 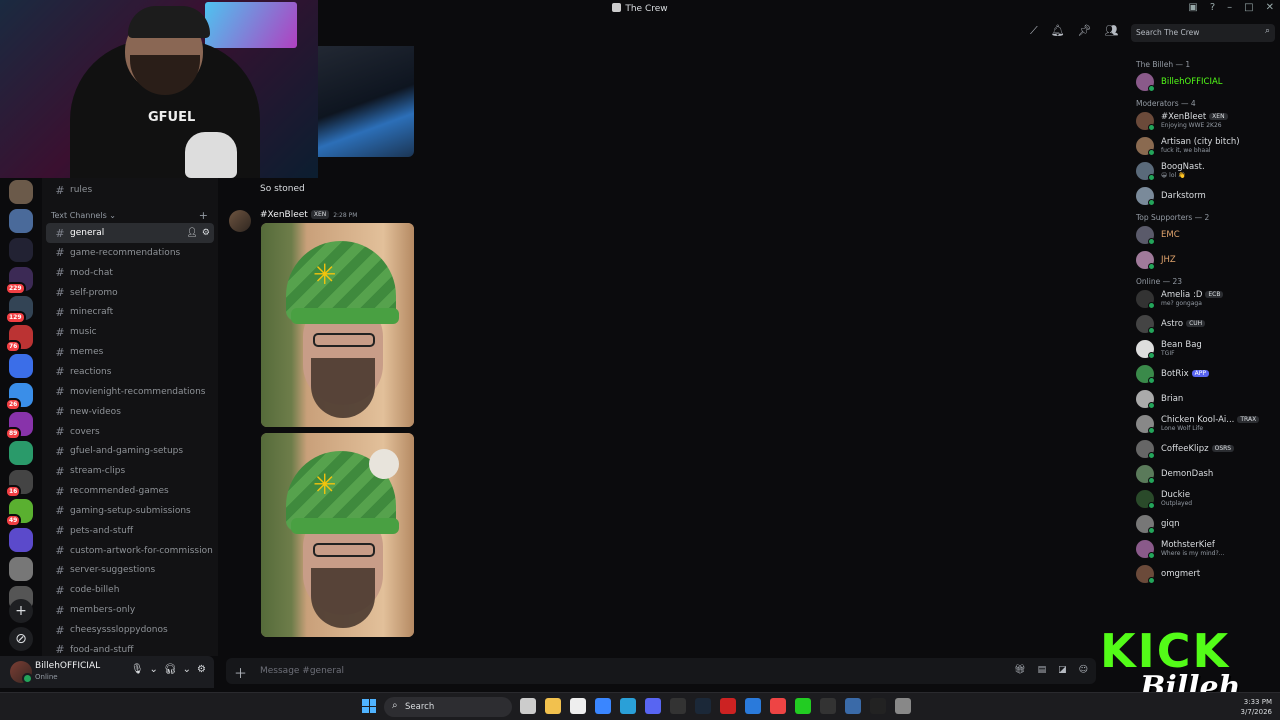 What do you see at coordinates (448, 707) in the screenshot?
I see `taskbar-search: ⌕ Search` at bounding box center [448, 707].